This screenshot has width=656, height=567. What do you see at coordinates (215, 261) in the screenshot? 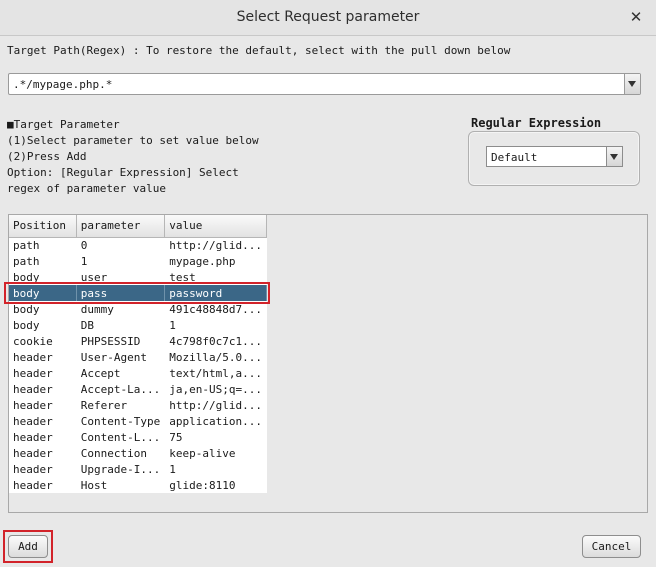
I see `cell-value: mypage.php` at bounding box center [215, 261].